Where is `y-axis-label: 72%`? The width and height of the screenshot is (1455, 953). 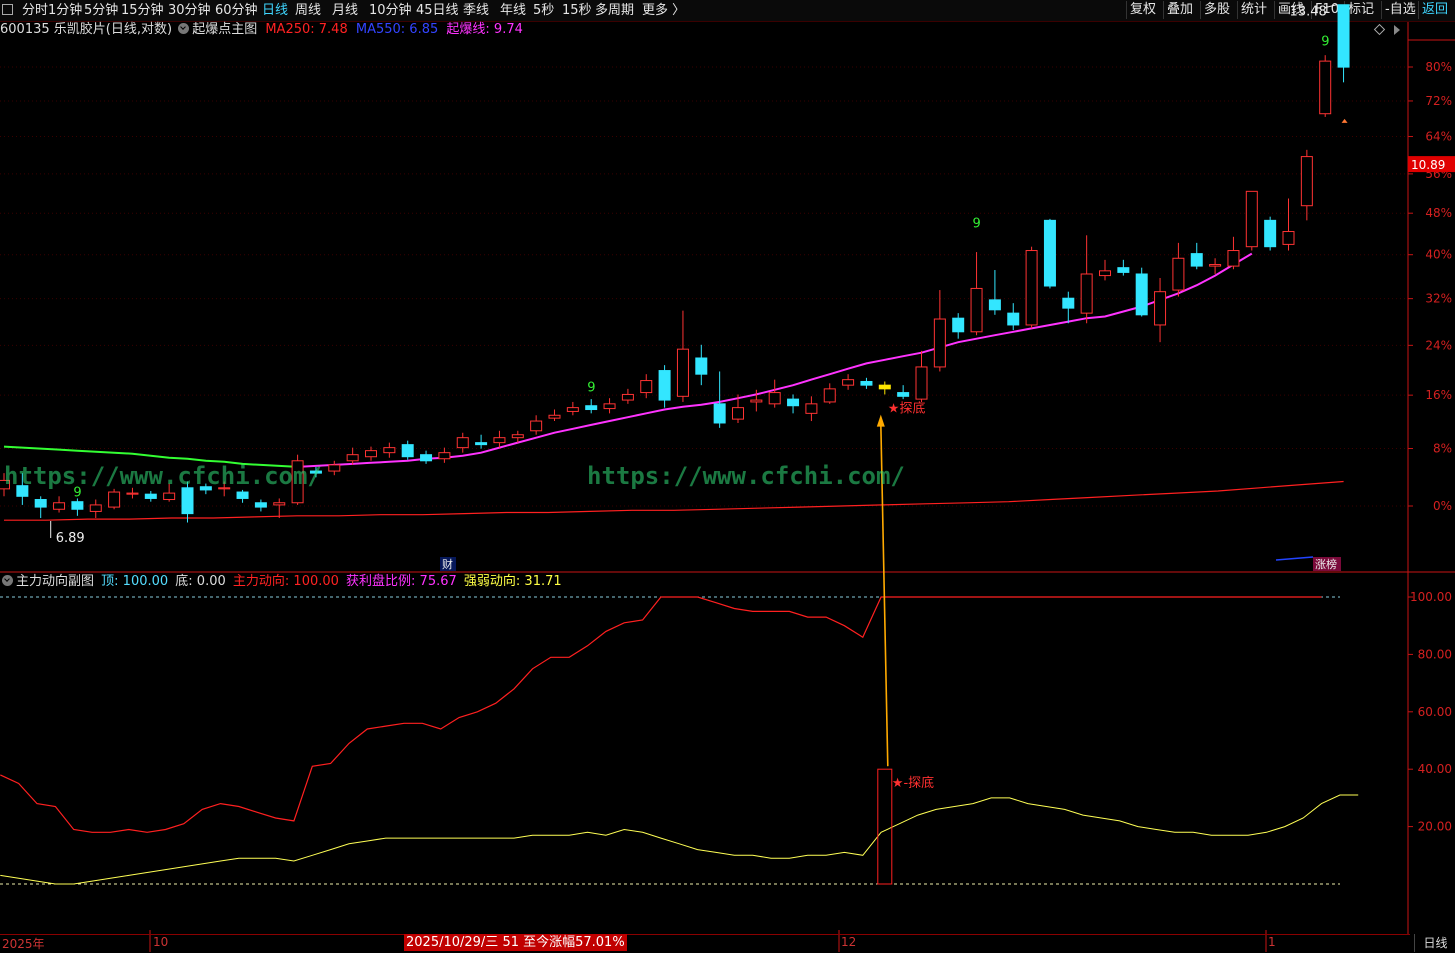 y-axis-label: 72% is located at coordinates (1438, 101).